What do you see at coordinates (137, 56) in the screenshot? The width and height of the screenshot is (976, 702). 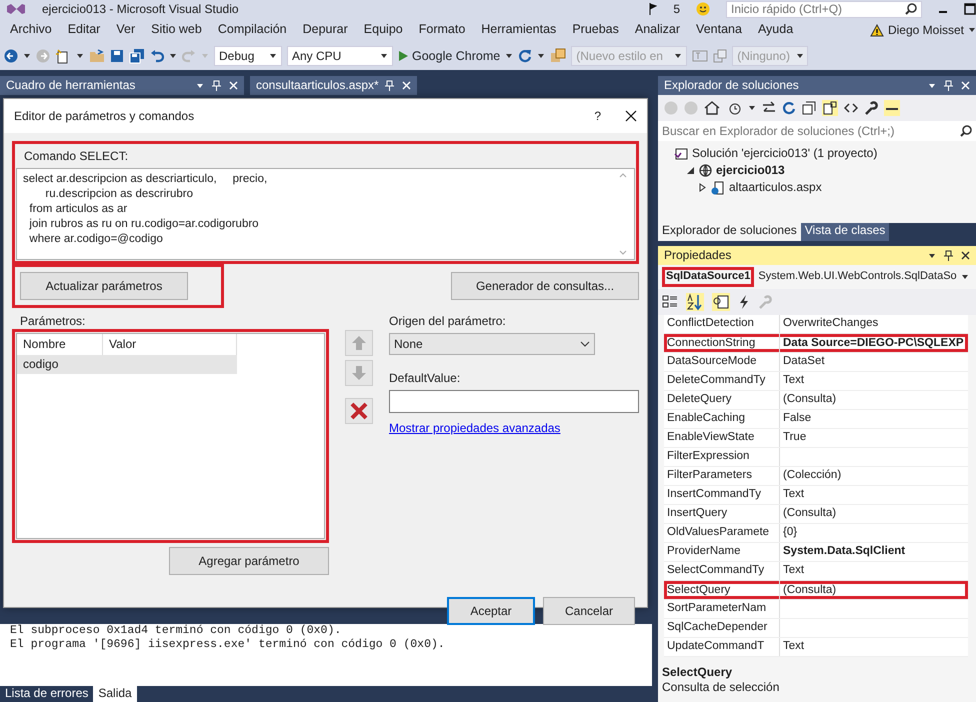 I see `save-all-icon` at bounding box center [137, 56].